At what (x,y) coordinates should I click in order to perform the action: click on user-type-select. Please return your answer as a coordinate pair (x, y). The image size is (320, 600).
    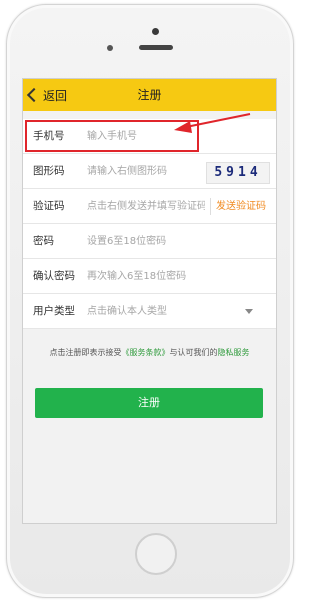
    Looking at the image, I should click on (162, 311).